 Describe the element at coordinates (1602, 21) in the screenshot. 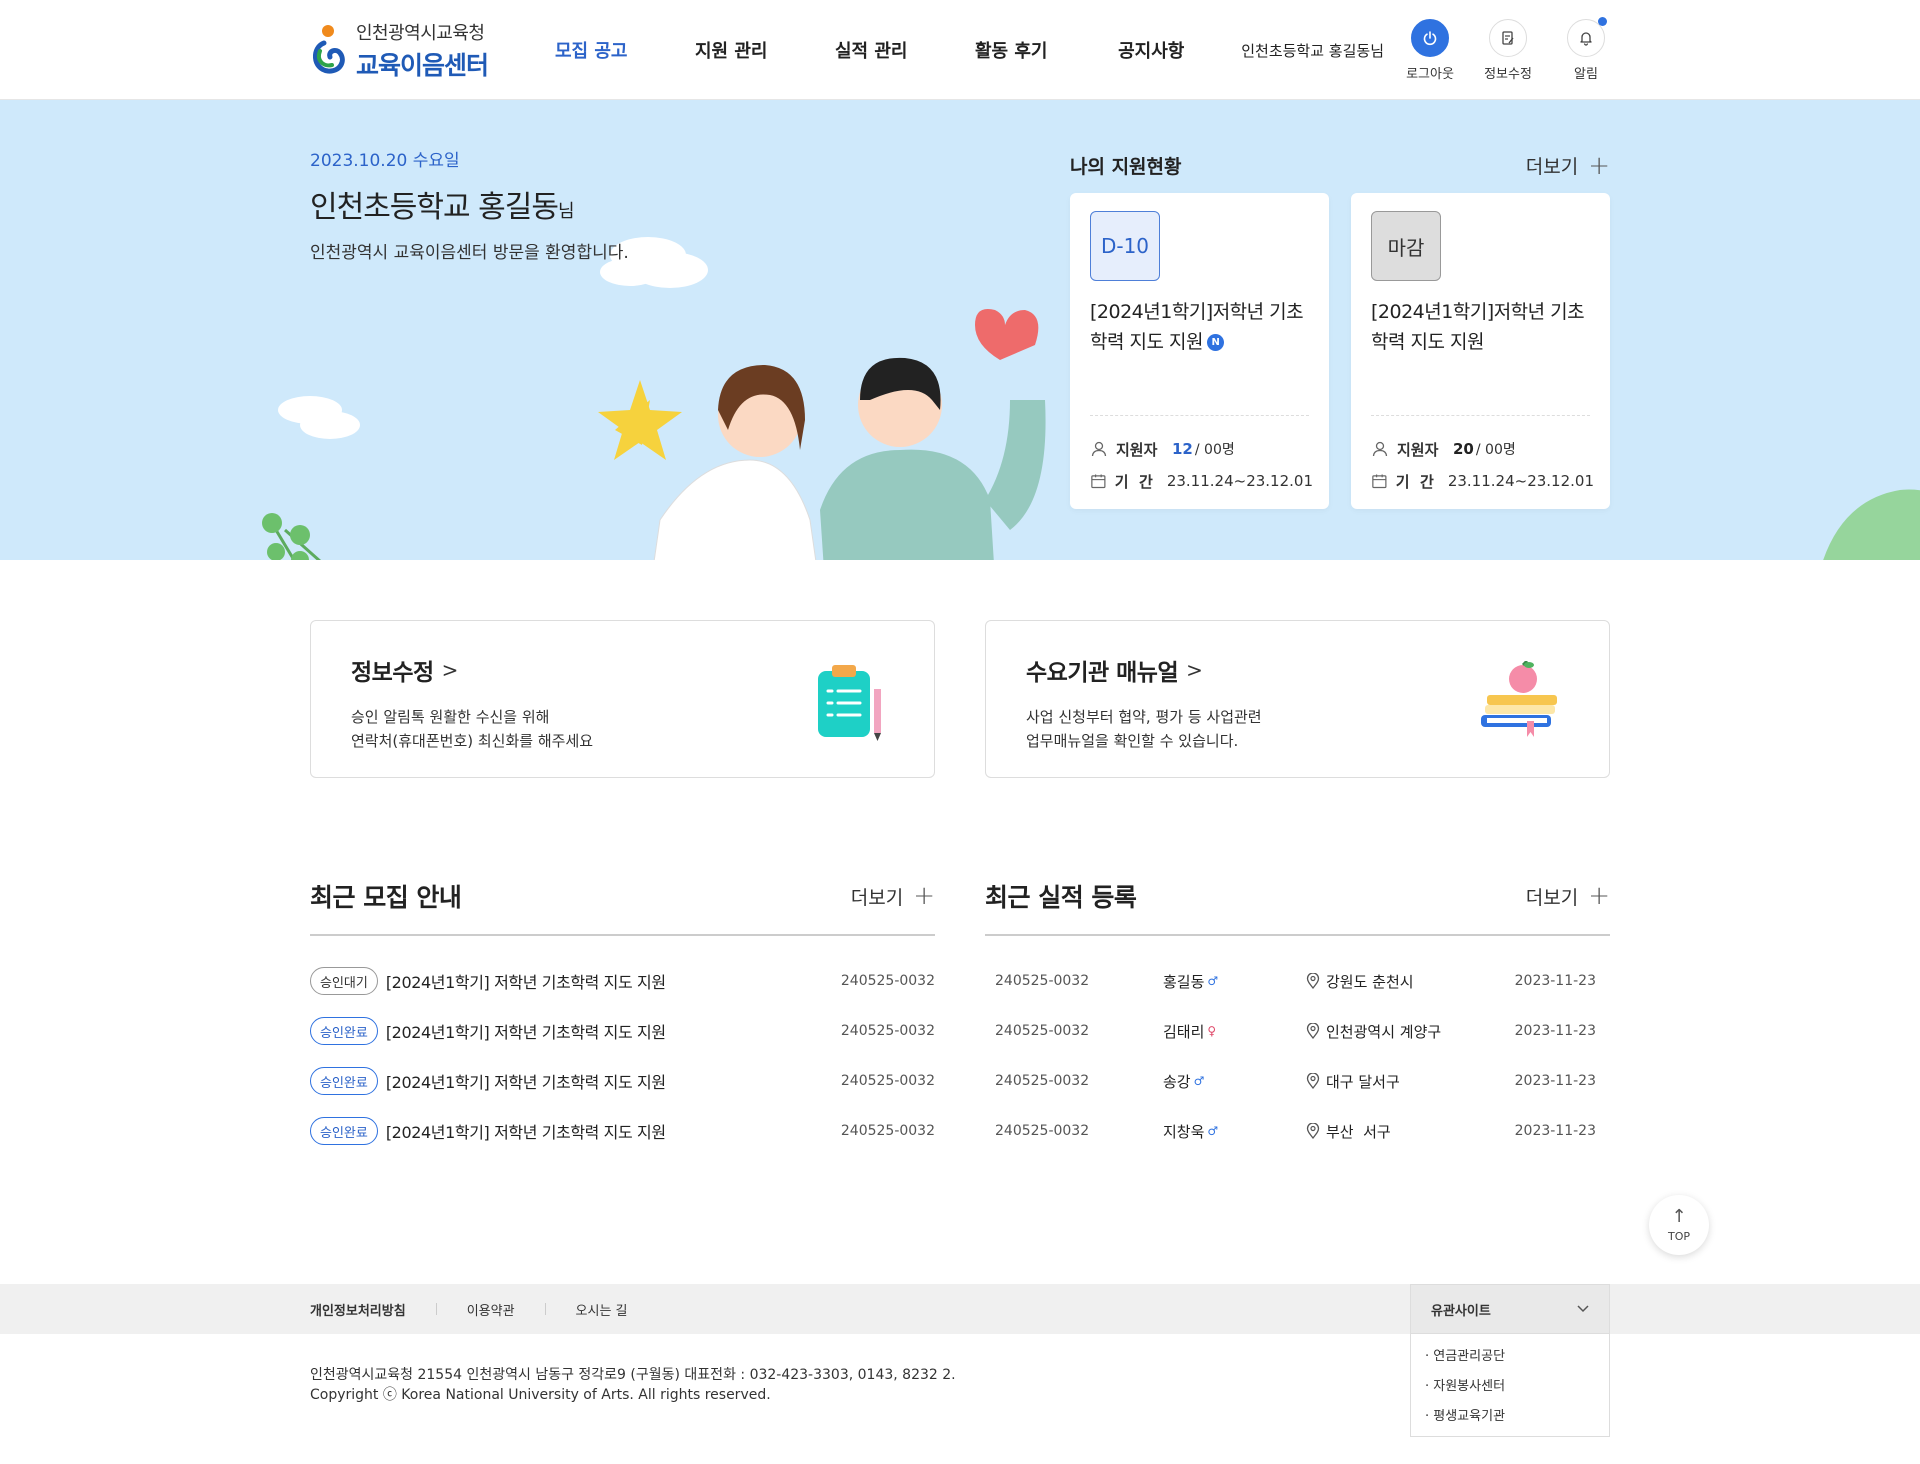

I see `notification-dot` at that location.